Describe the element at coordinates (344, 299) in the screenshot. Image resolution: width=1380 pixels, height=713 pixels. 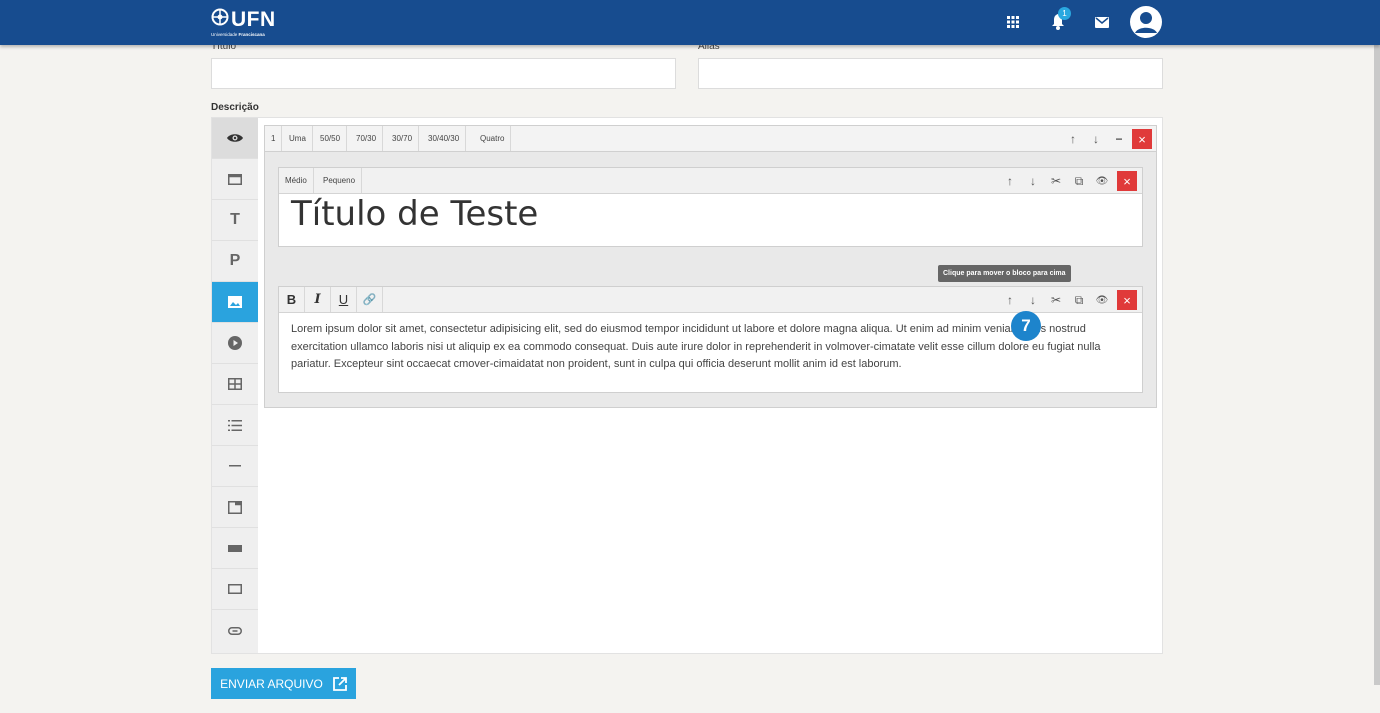
I see `underline-button: U` at that location.